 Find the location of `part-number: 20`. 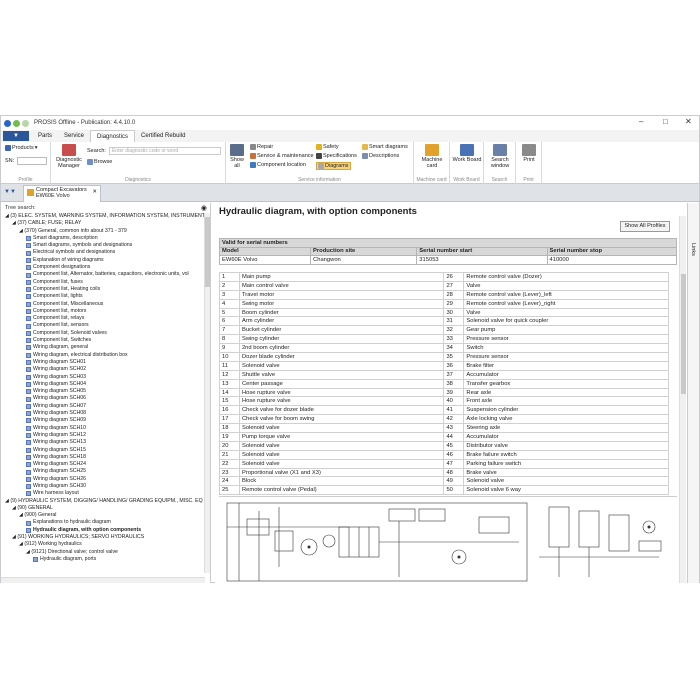

part-number: 20 is located at coordinates (229, 445).